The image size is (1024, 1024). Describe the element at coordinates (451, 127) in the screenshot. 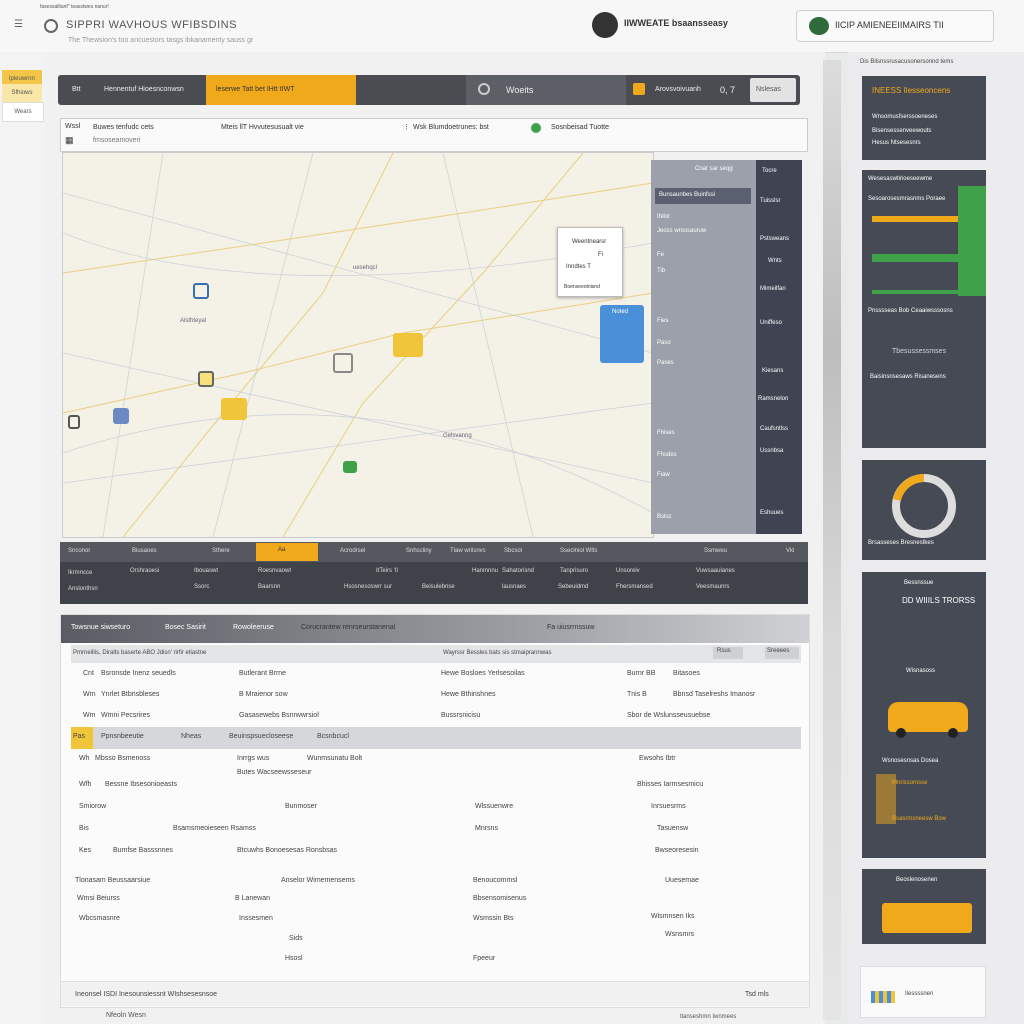

I see `filter-3: Wsk Blumdoetrunes: bst` at that location.